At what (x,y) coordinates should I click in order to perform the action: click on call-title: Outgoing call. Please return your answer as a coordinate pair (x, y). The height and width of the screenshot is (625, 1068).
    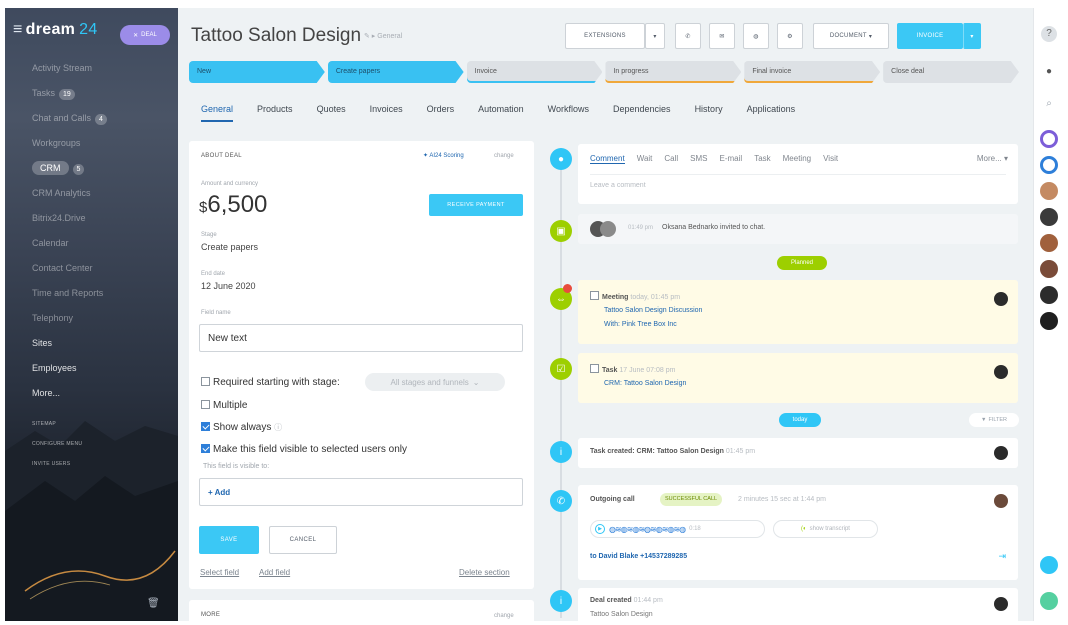
    Looking at the image, I should click on (612, 499).